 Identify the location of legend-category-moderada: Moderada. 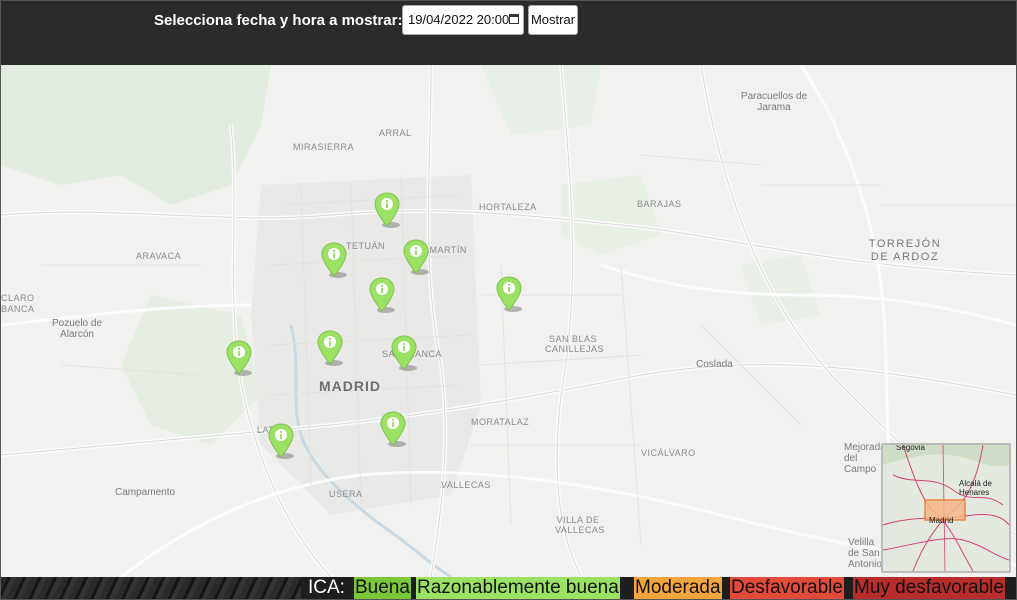
(678, 588).